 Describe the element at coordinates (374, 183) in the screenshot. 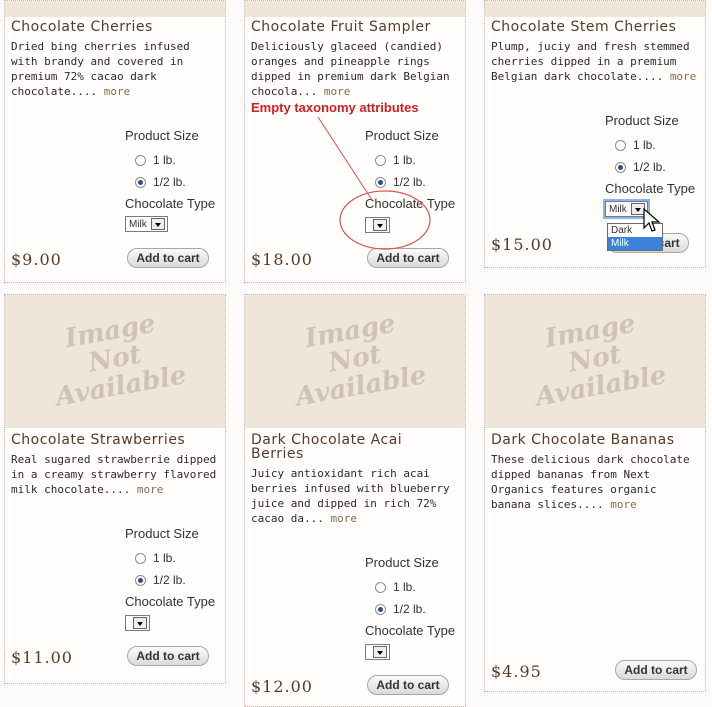

I see `annotation-overlay` at that location.